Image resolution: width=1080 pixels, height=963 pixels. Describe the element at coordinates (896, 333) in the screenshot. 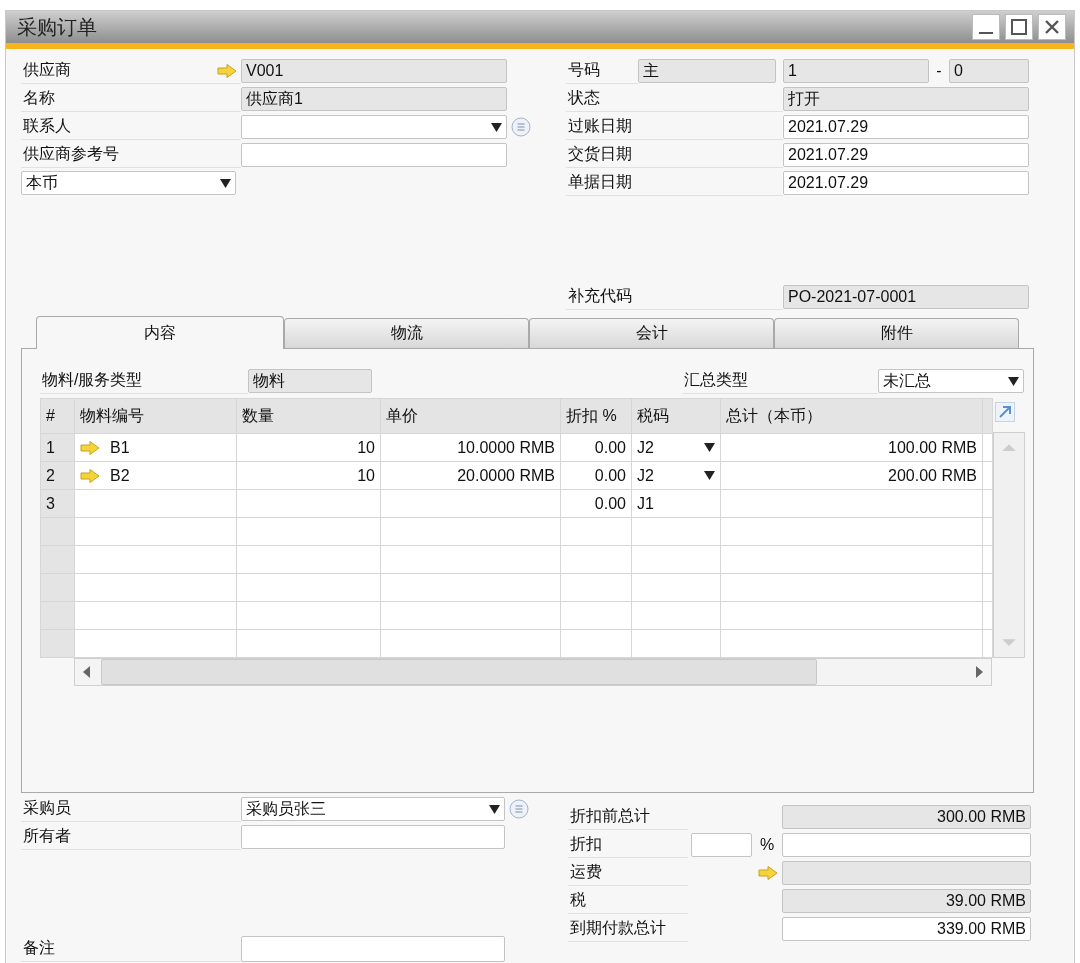

I see `tab: 附件` at that location.